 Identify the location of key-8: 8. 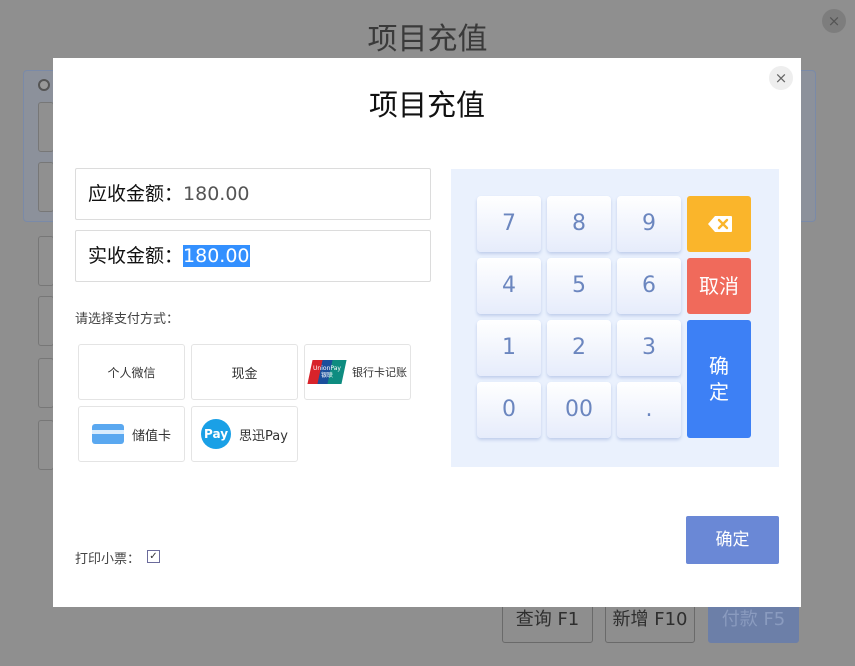
(579, 224).